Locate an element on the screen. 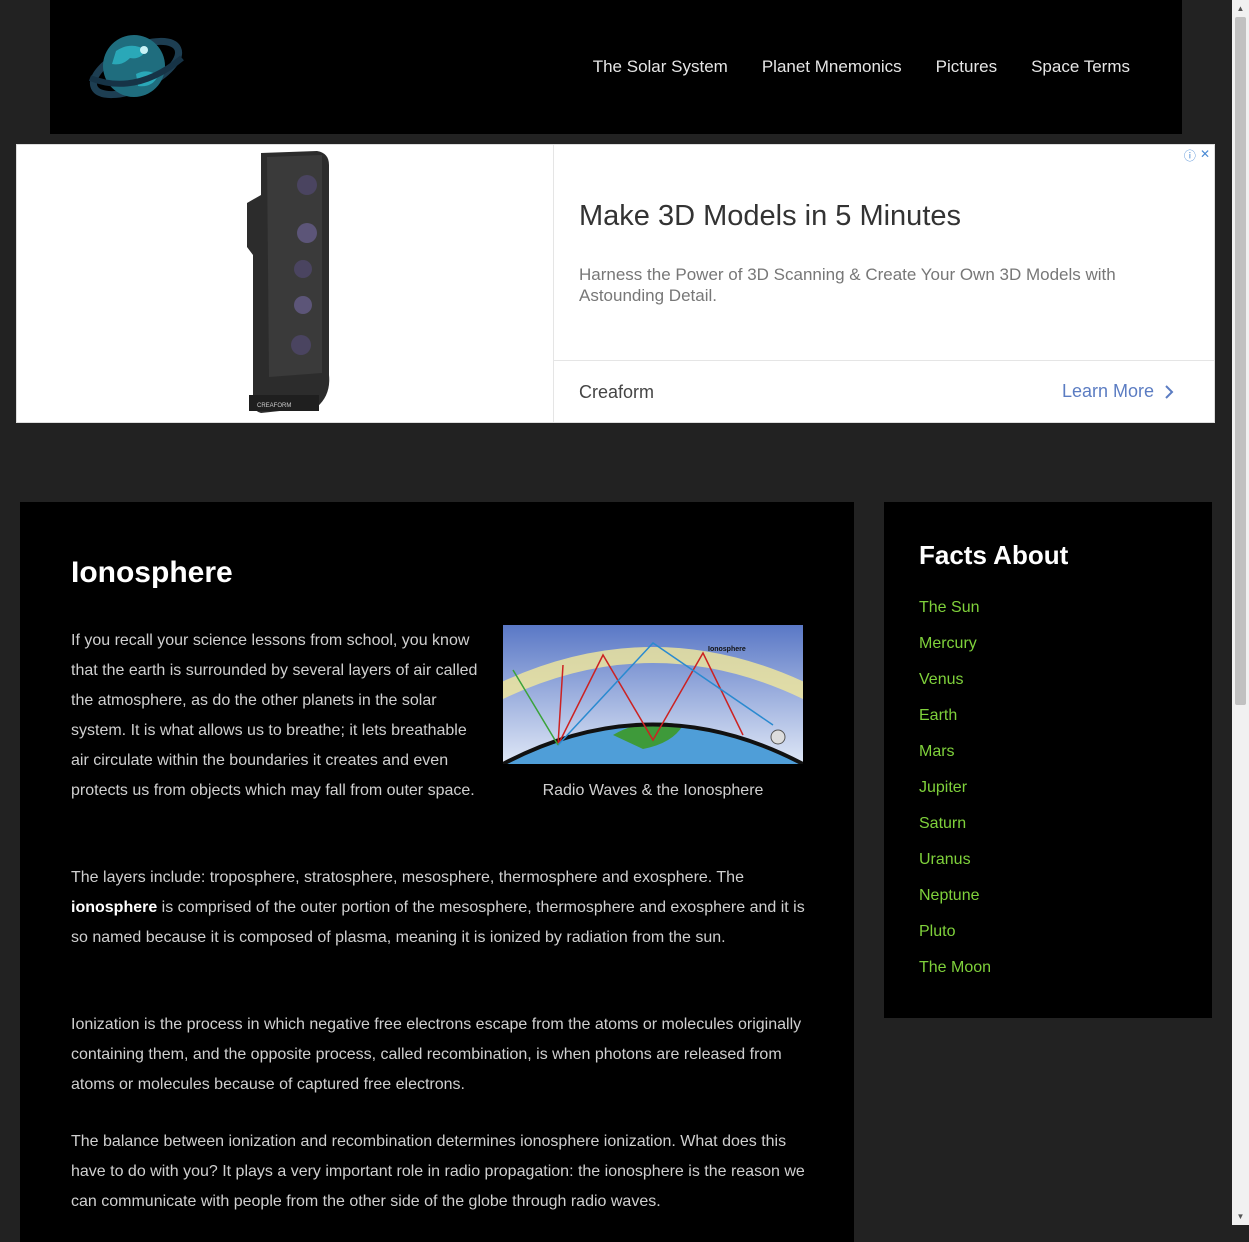  ad-device-label: CREAFORM is located at coordinates (274, 406).